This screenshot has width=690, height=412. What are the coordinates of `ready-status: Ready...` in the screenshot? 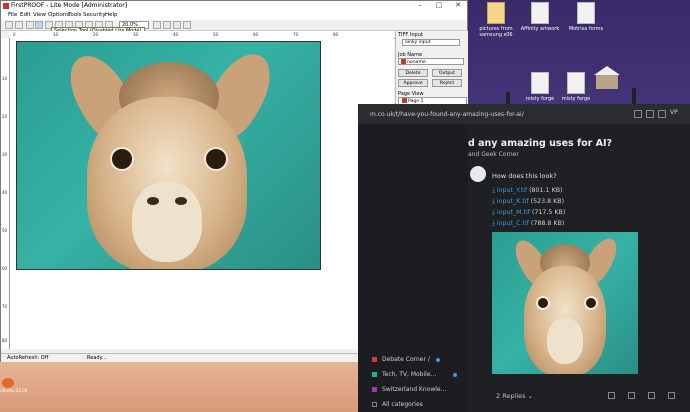 It's located at (97, 358).